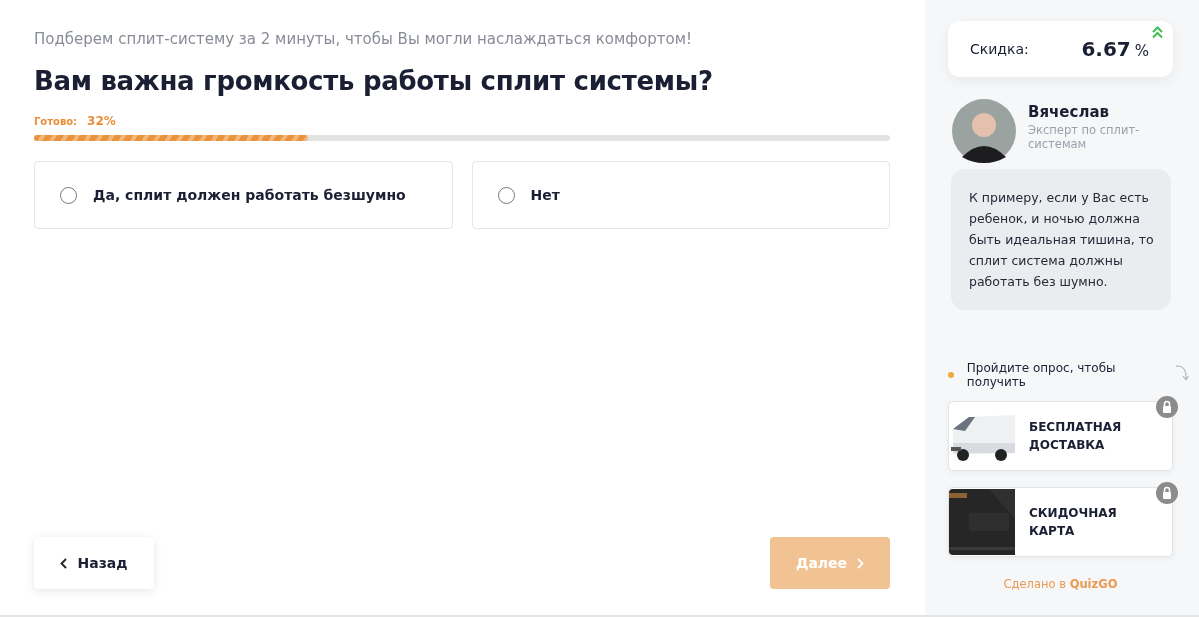 The height and width of the screenshot is (617, 1199). What do you see at coordinates (1076, 436) in the screenshot?
I see `bonus-title: БЕСПЛАТНАЯ ДОСТАВКА` at bounding box center [1076, 436].